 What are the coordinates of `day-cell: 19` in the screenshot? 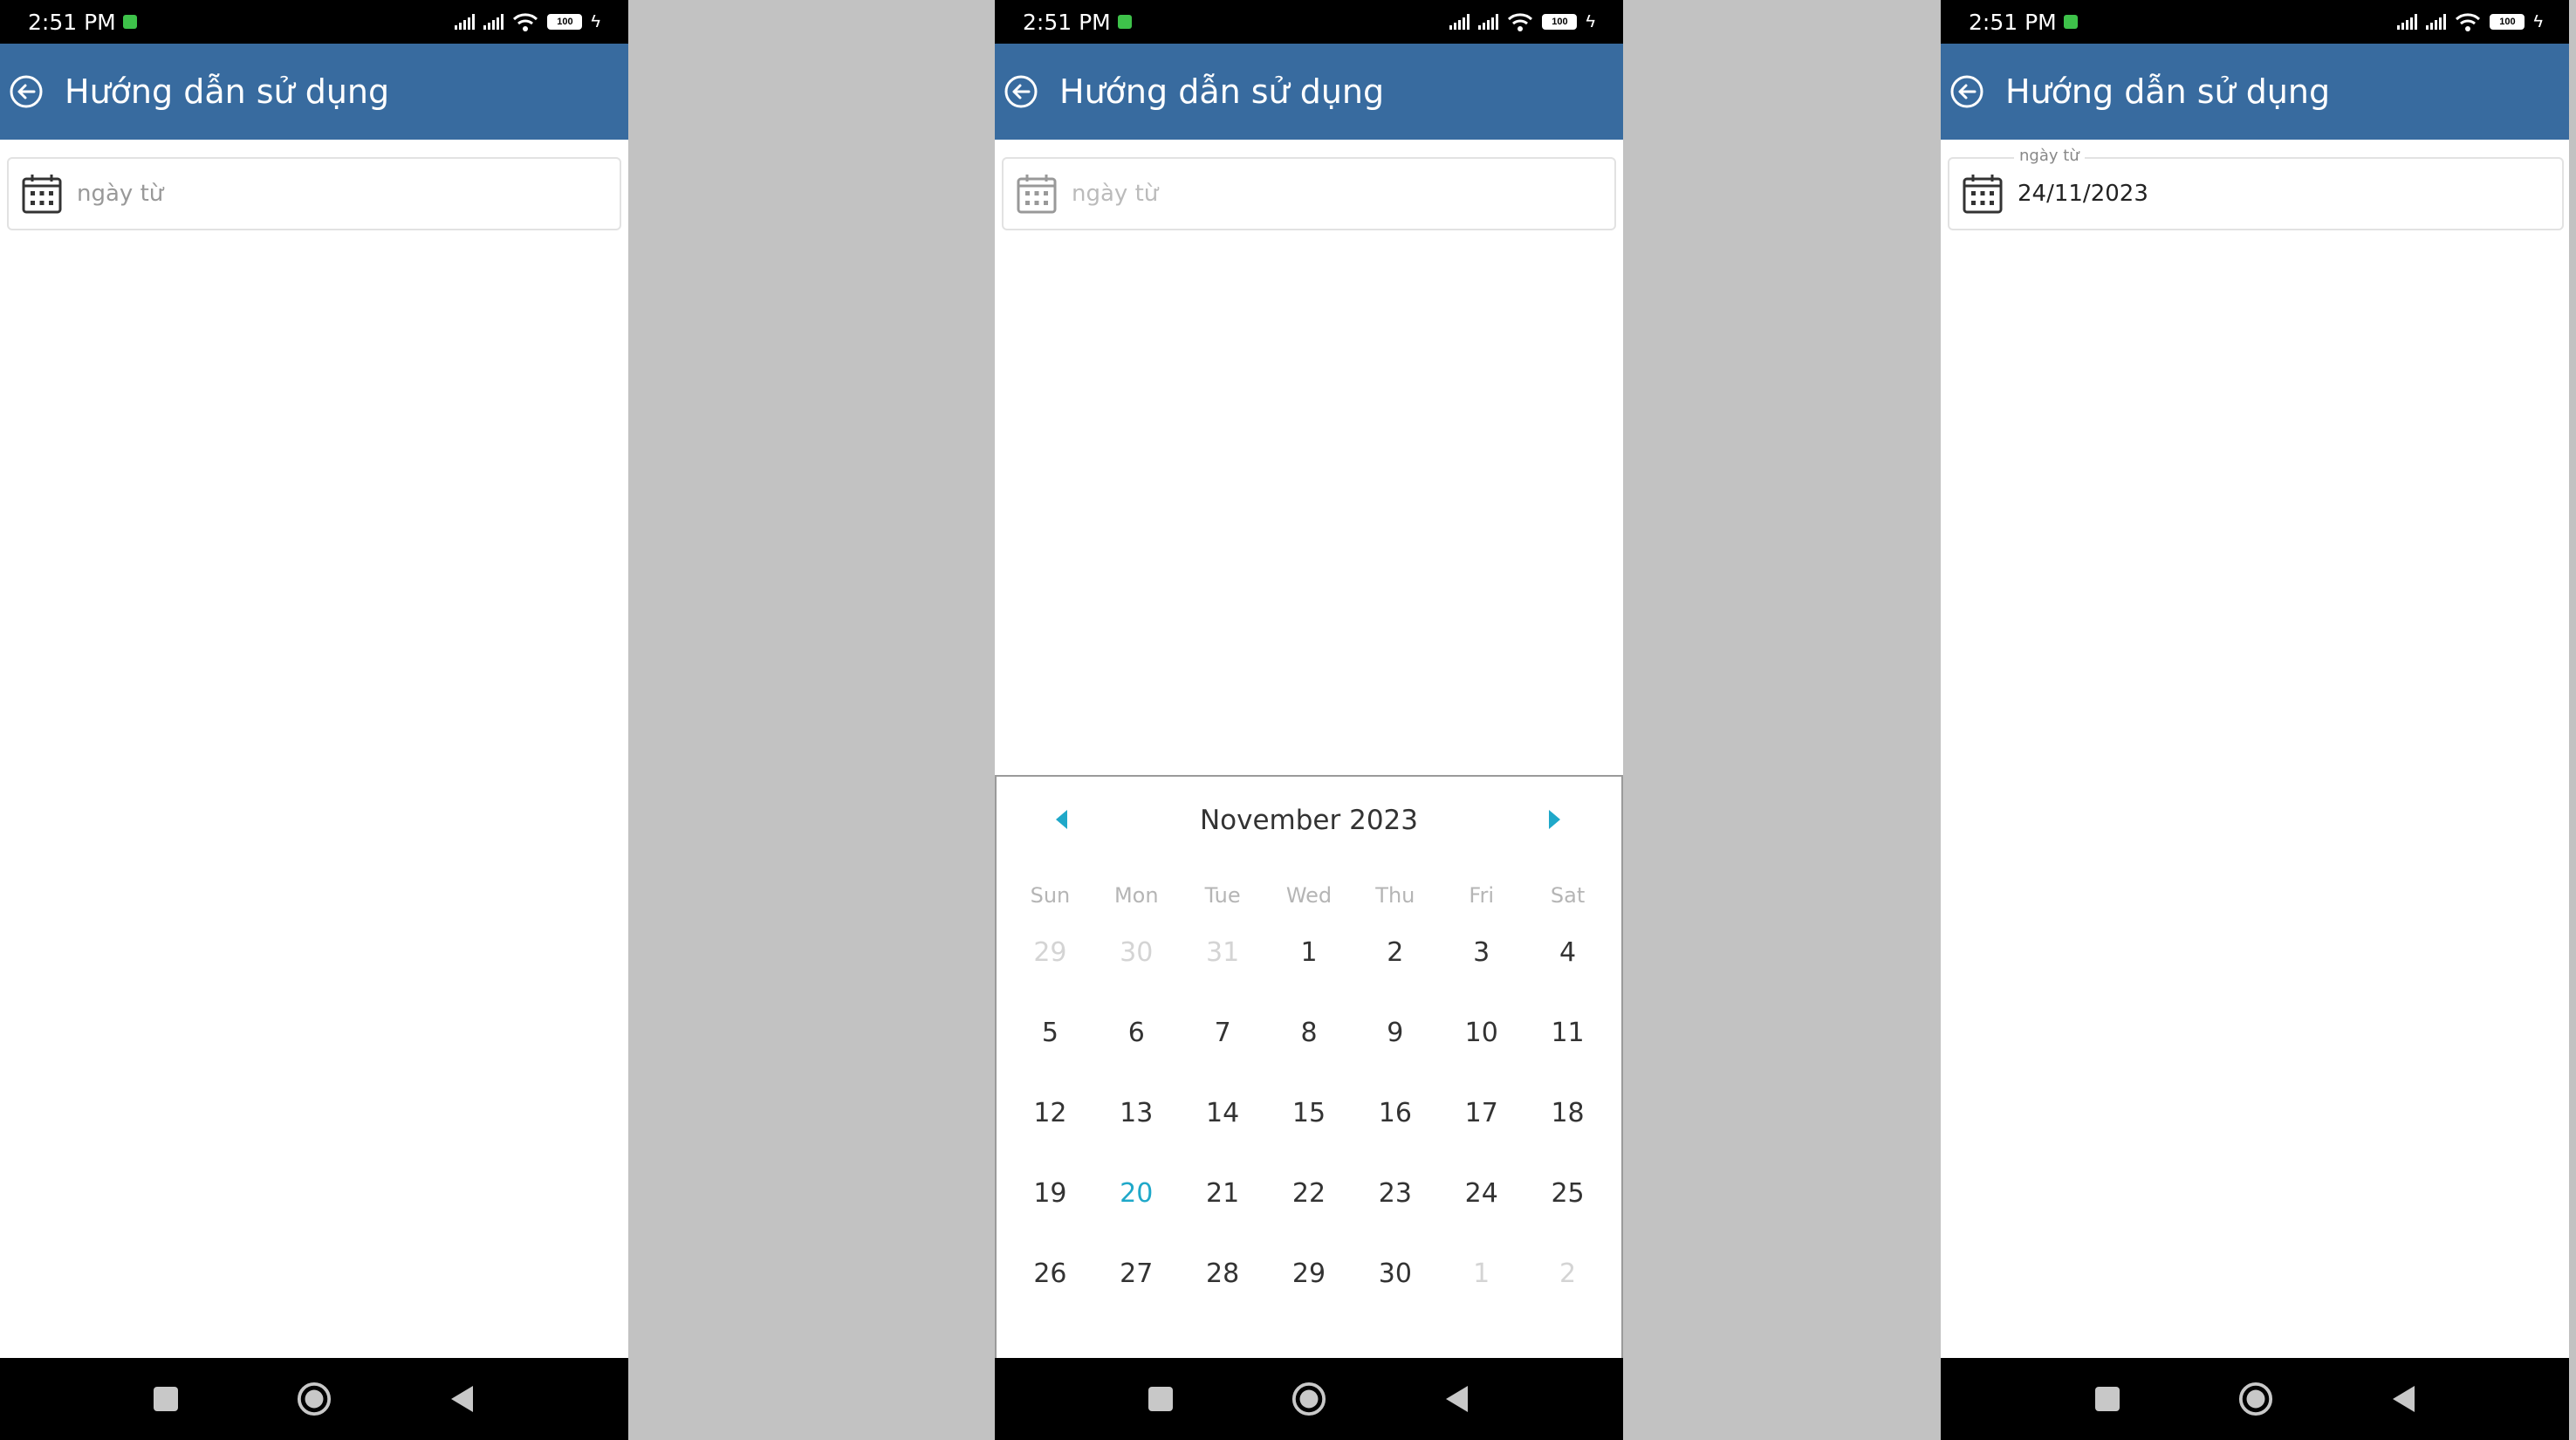 It's located at (1050, 1215).